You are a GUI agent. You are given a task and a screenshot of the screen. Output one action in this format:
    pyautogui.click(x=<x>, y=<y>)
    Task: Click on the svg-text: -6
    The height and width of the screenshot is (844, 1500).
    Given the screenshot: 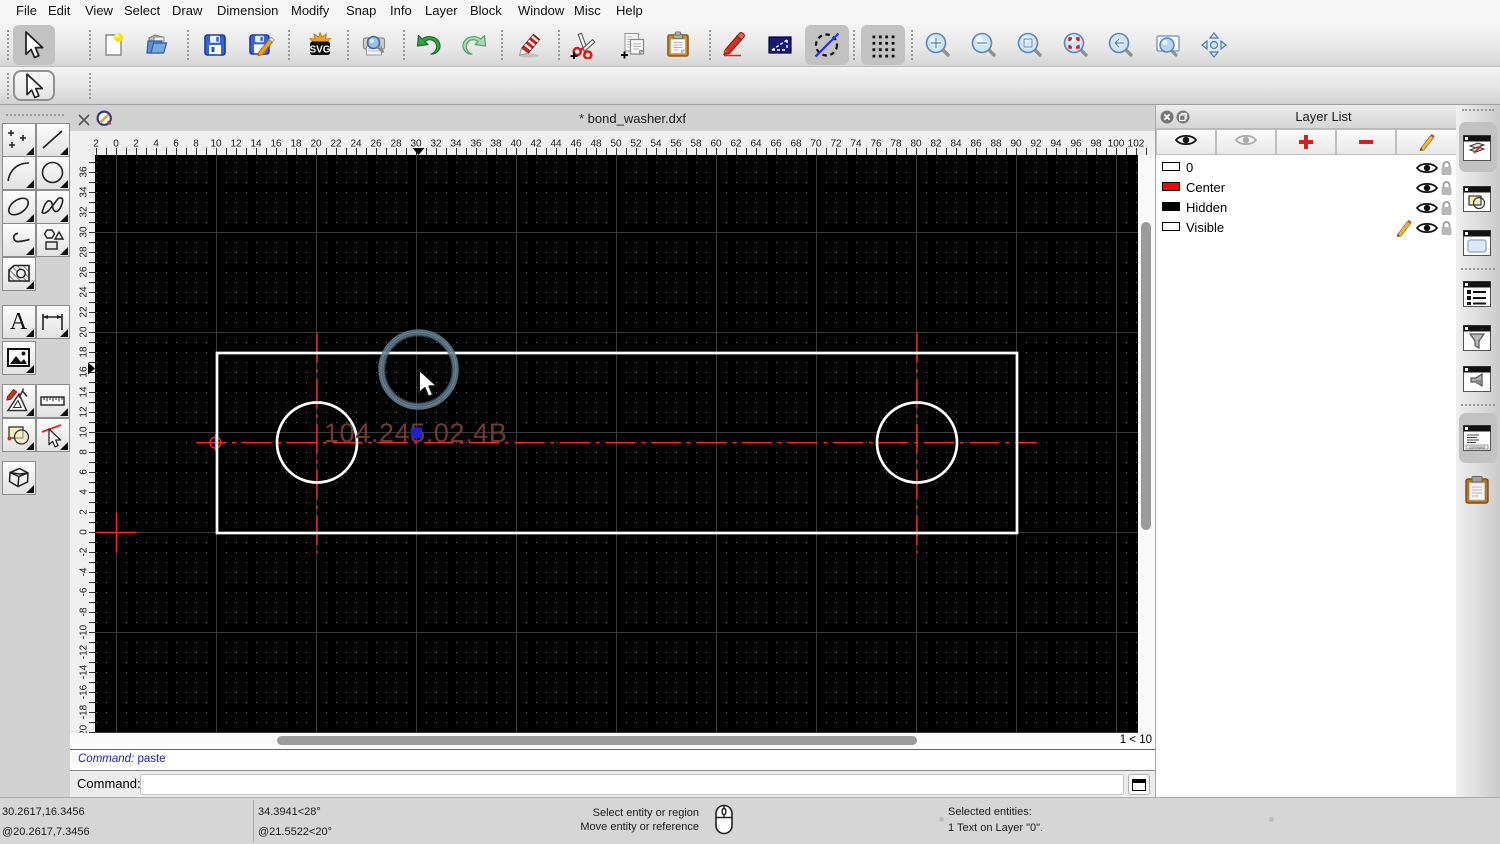 What is the action you would take?
    pyautogui.click(x=84, y=591)
    